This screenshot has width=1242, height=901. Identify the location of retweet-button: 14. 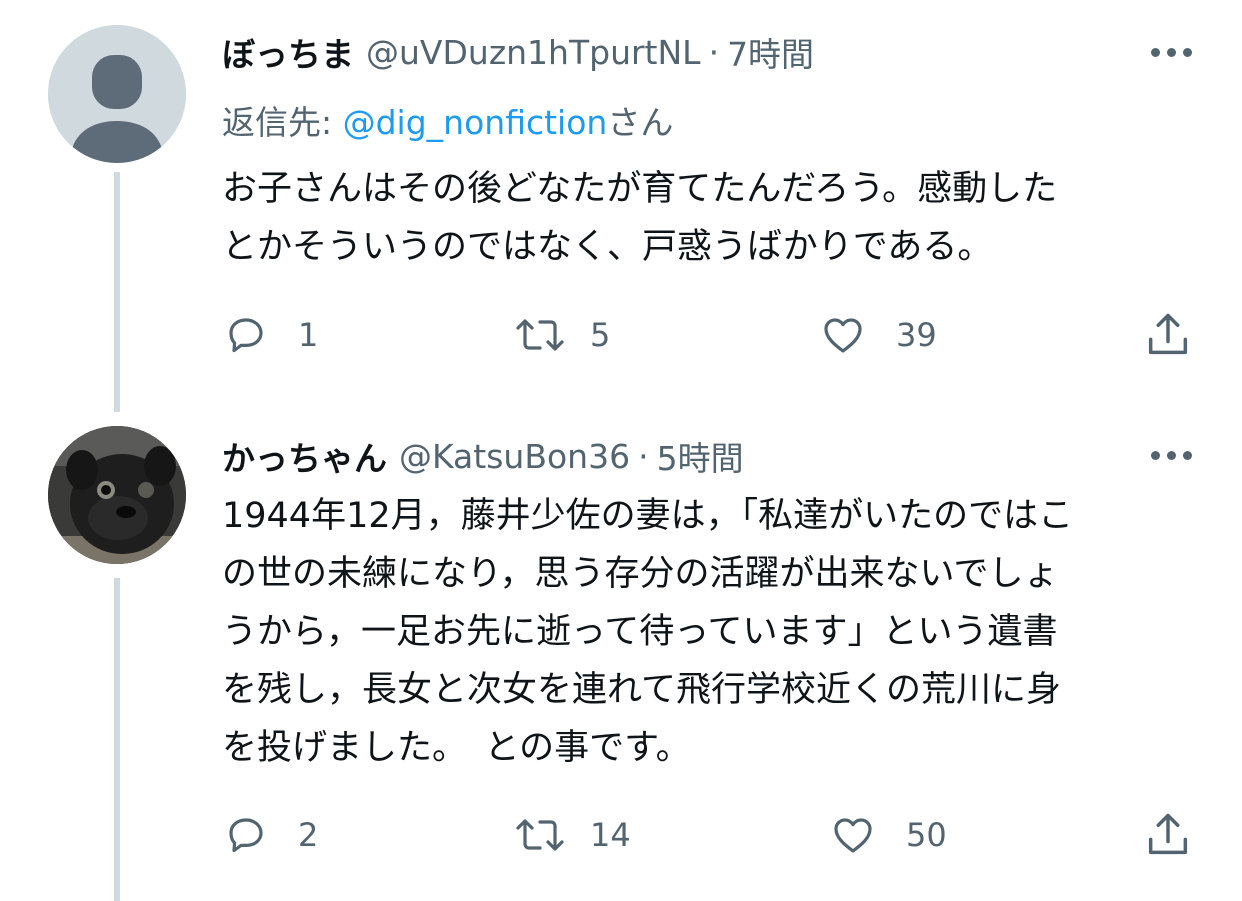
(571, 835).